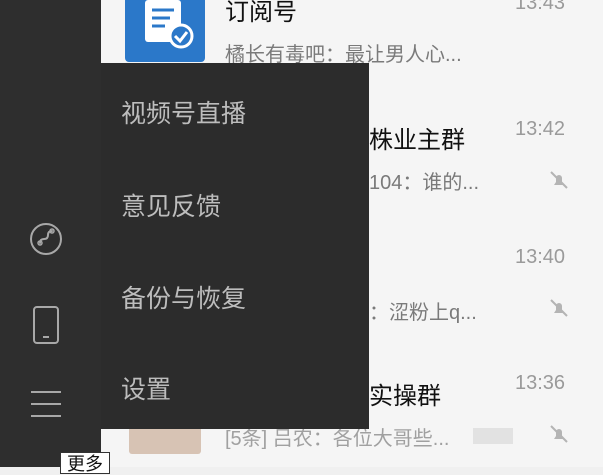 This screenshot has height=475, width=603. Describe the element at coordinates (540, 257) in the screenshot. I see `chat-time: 13:40` at that location.